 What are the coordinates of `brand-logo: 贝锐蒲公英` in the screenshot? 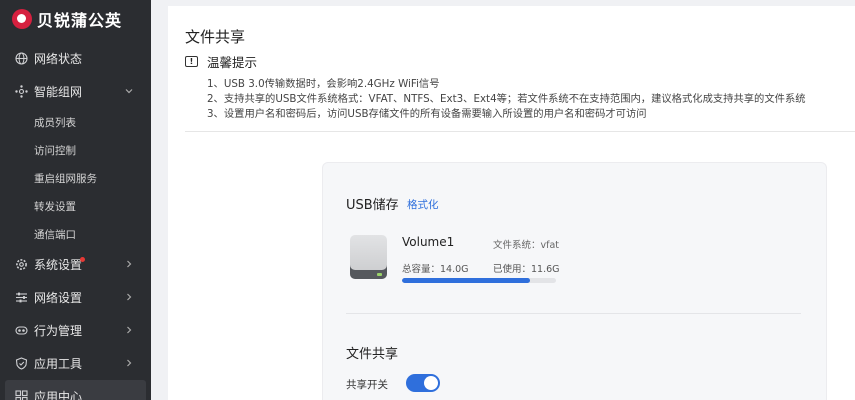 It's located at (75, 19).